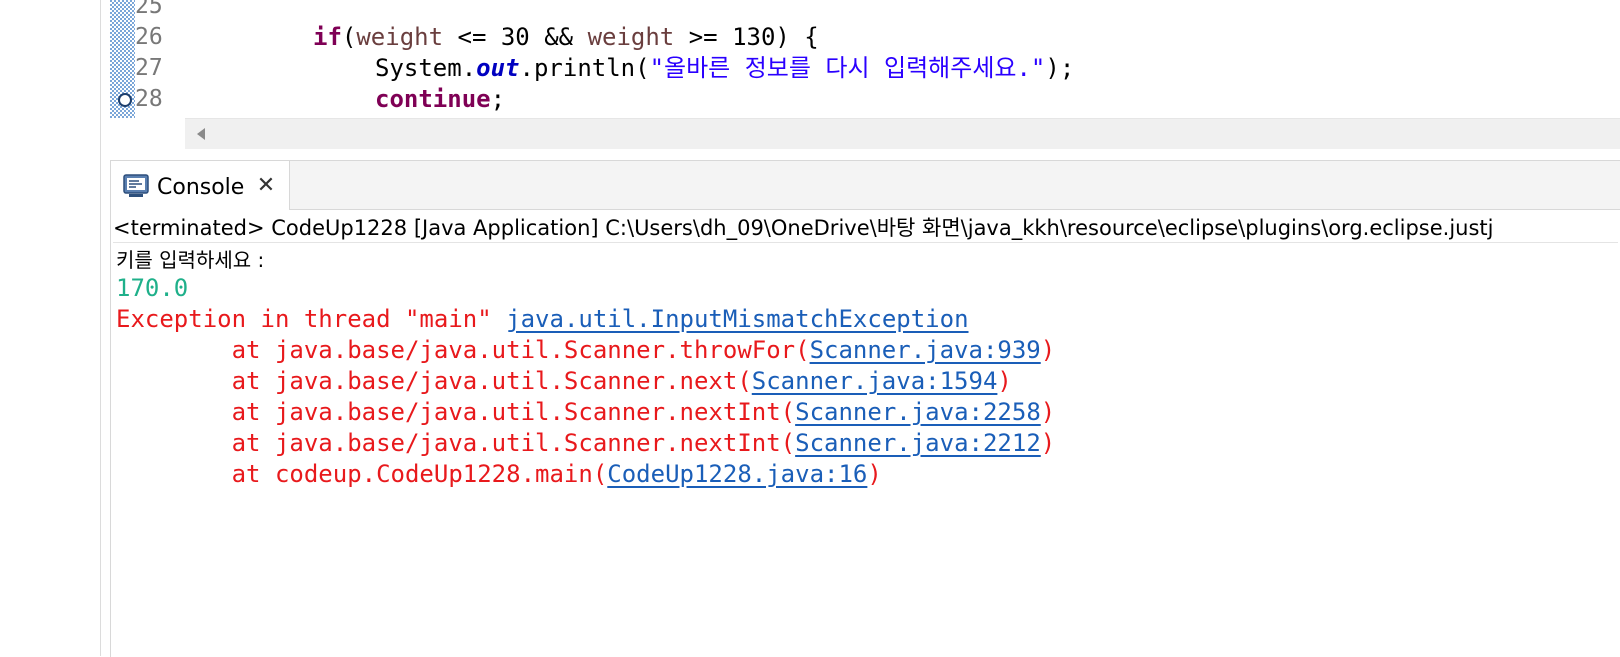 The width and height of the screenshot is (1620, 657). Describe the element at coordinates (925, 350) in the screenshot. I see `stack-trace-link: Scanner.java:939` at that location.